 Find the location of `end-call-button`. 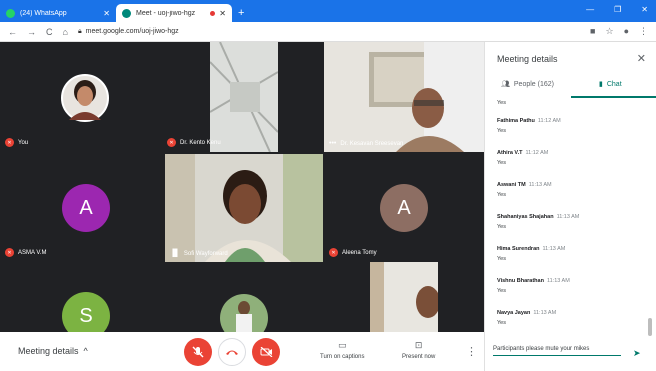

end-call-button is located at coordinates (232, 352).